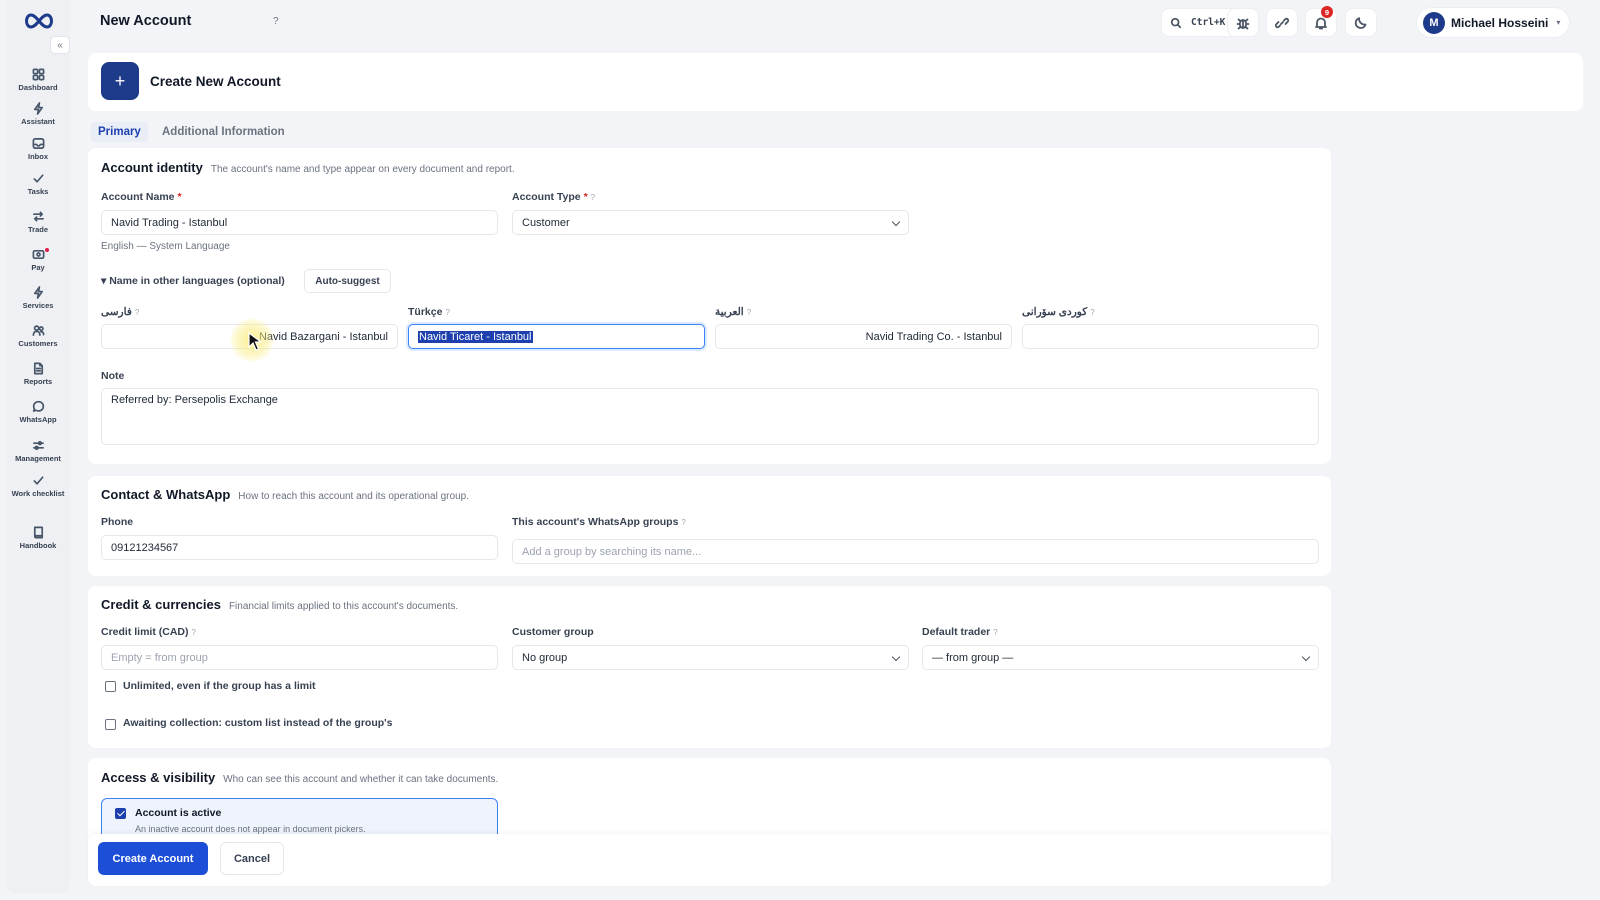 The height and width of the screenshot is (900, 1600). I want to click on mouse-cursor, so click(252, 340).